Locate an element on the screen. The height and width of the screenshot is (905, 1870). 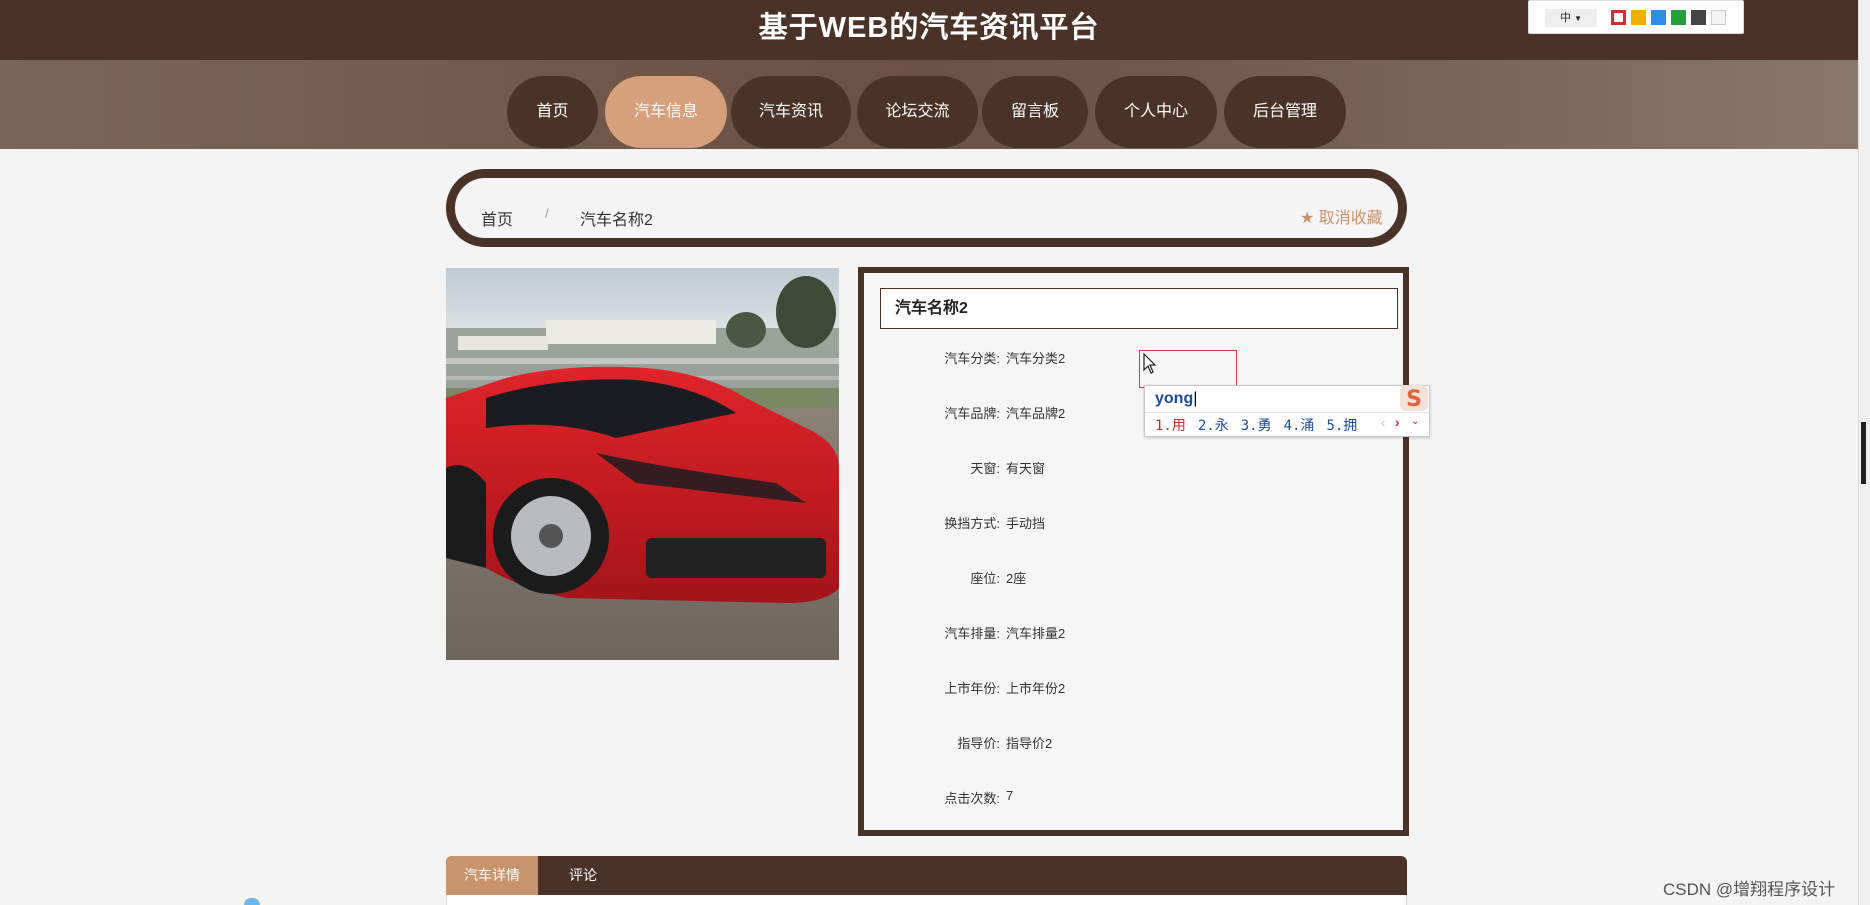
detail-tabs: 汽车详情 评论 is located at coordinates (926, 875).